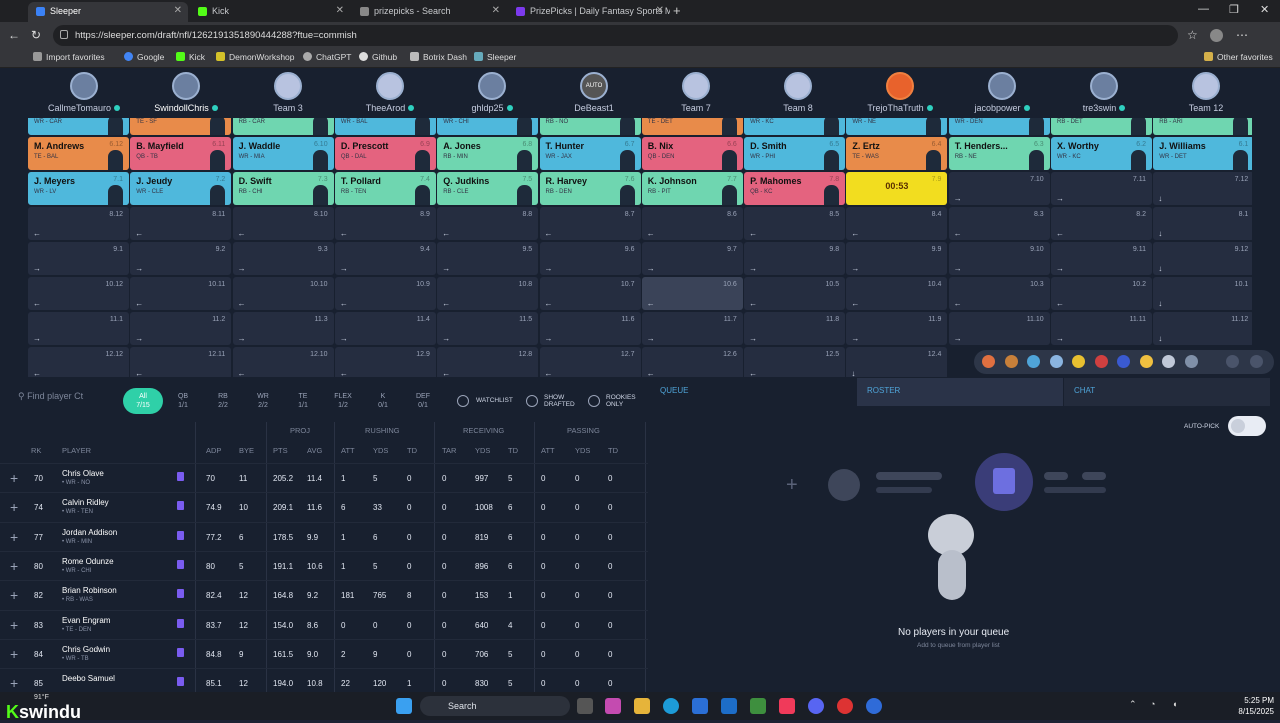 The height and width of the screenshot is (723, 1280). What do you see at coordinates (1133, 704) in the screenshot?
I see `tray-chevron-icon: ⌃` at bounding box center [1133, 704].